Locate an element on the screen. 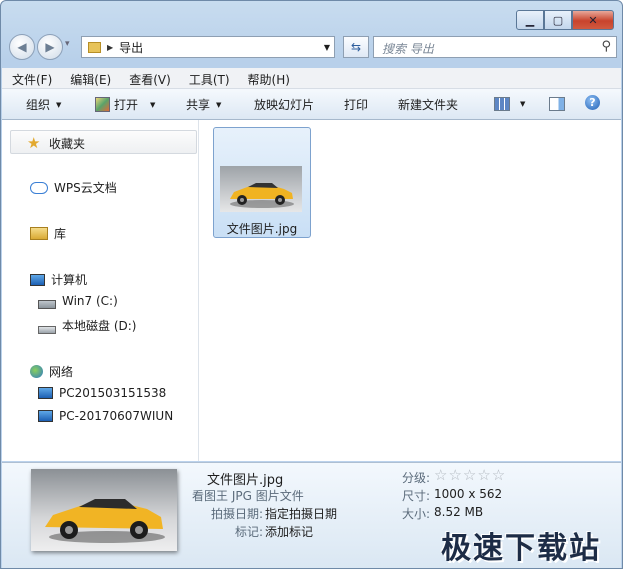 Image resolution: width=623 pixels, height=569 pixels. hard-disk-icon is located at coordinates (47, 329).